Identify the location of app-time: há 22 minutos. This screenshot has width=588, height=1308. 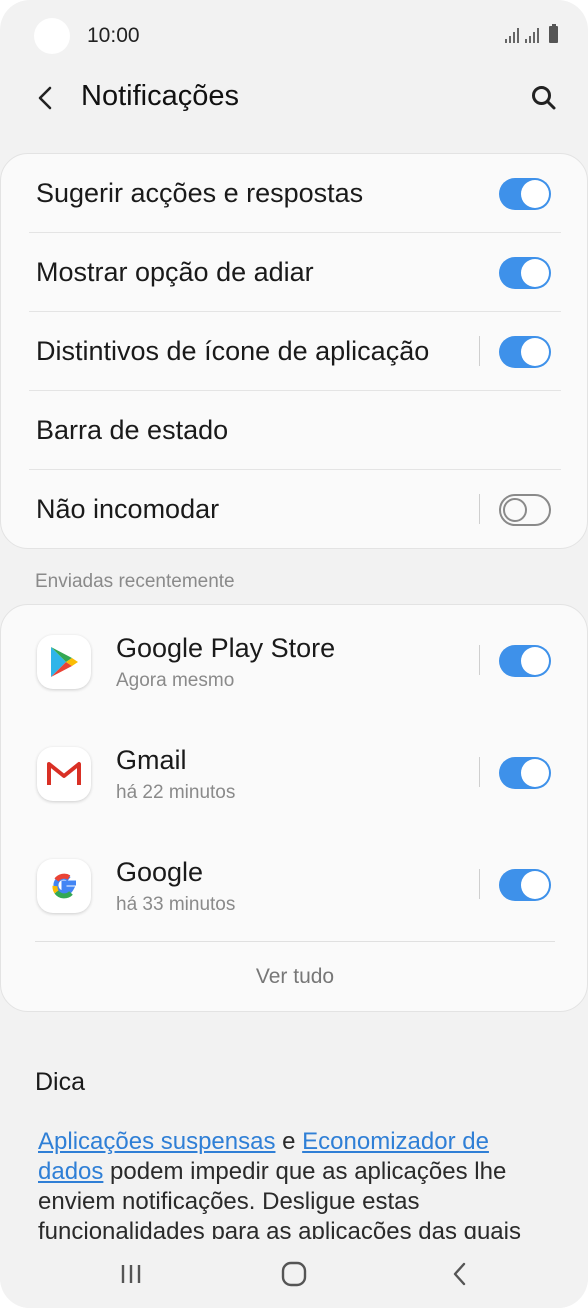
(176, 792).